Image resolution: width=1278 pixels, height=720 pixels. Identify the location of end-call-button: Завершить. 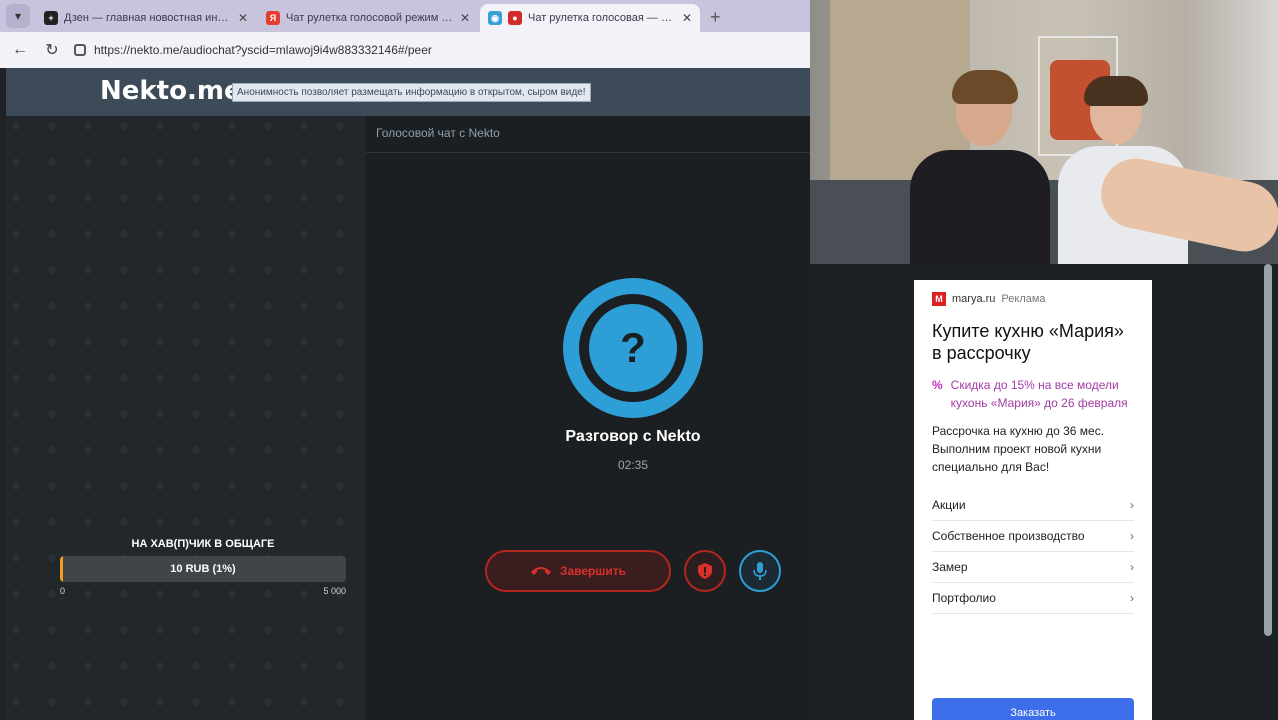
(578, 571).